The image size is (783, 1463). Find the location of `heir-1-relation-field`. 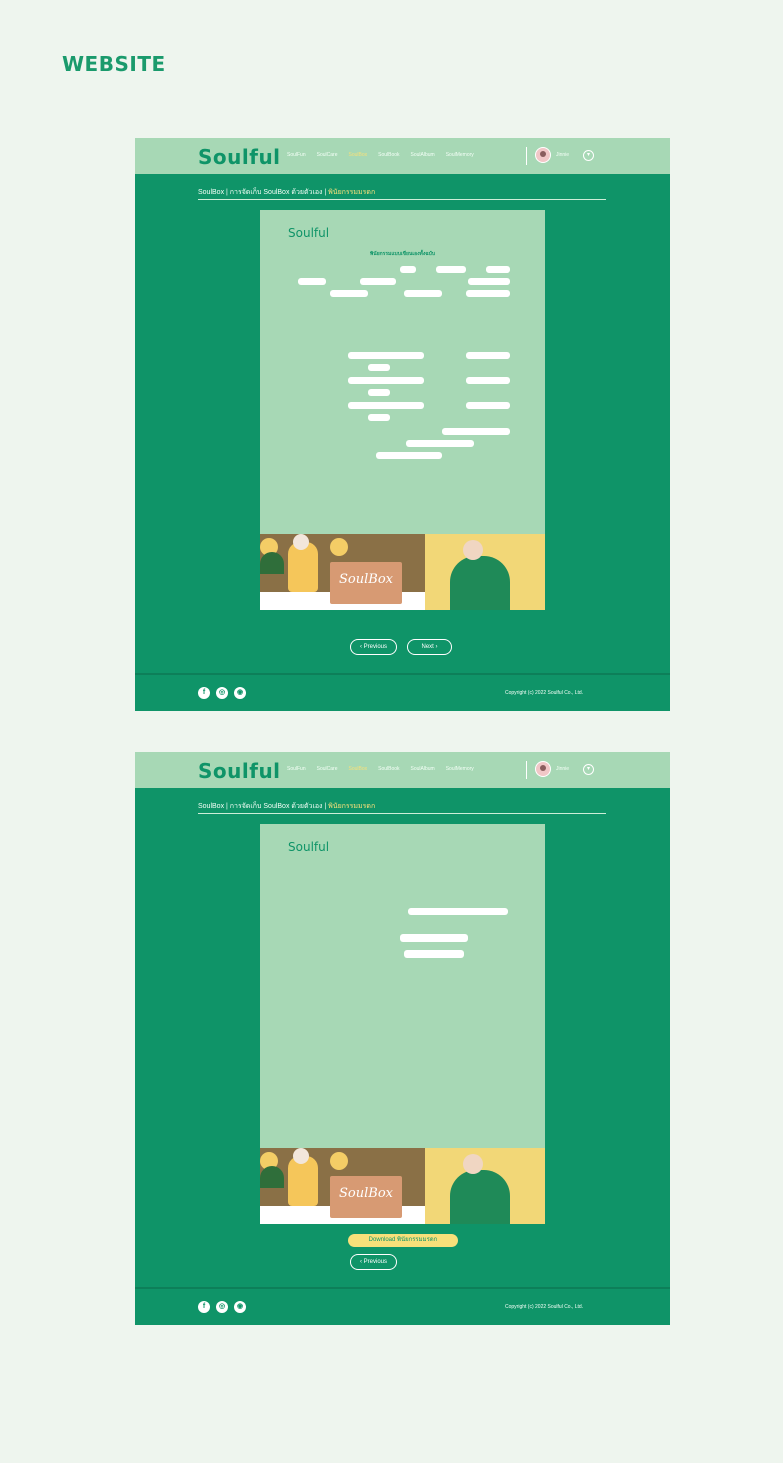

heir-1-relation-field is located at coordinates (488, 355).